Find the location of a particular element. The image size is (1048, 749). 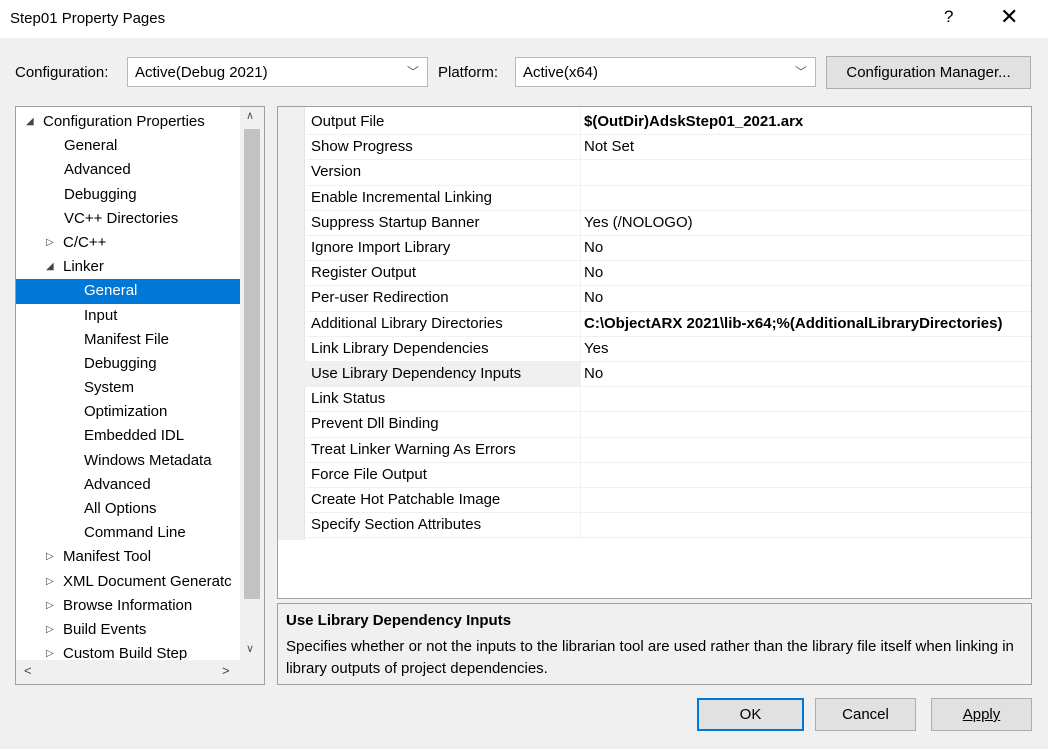

tree-item: System is located at coordinates (128, 388).